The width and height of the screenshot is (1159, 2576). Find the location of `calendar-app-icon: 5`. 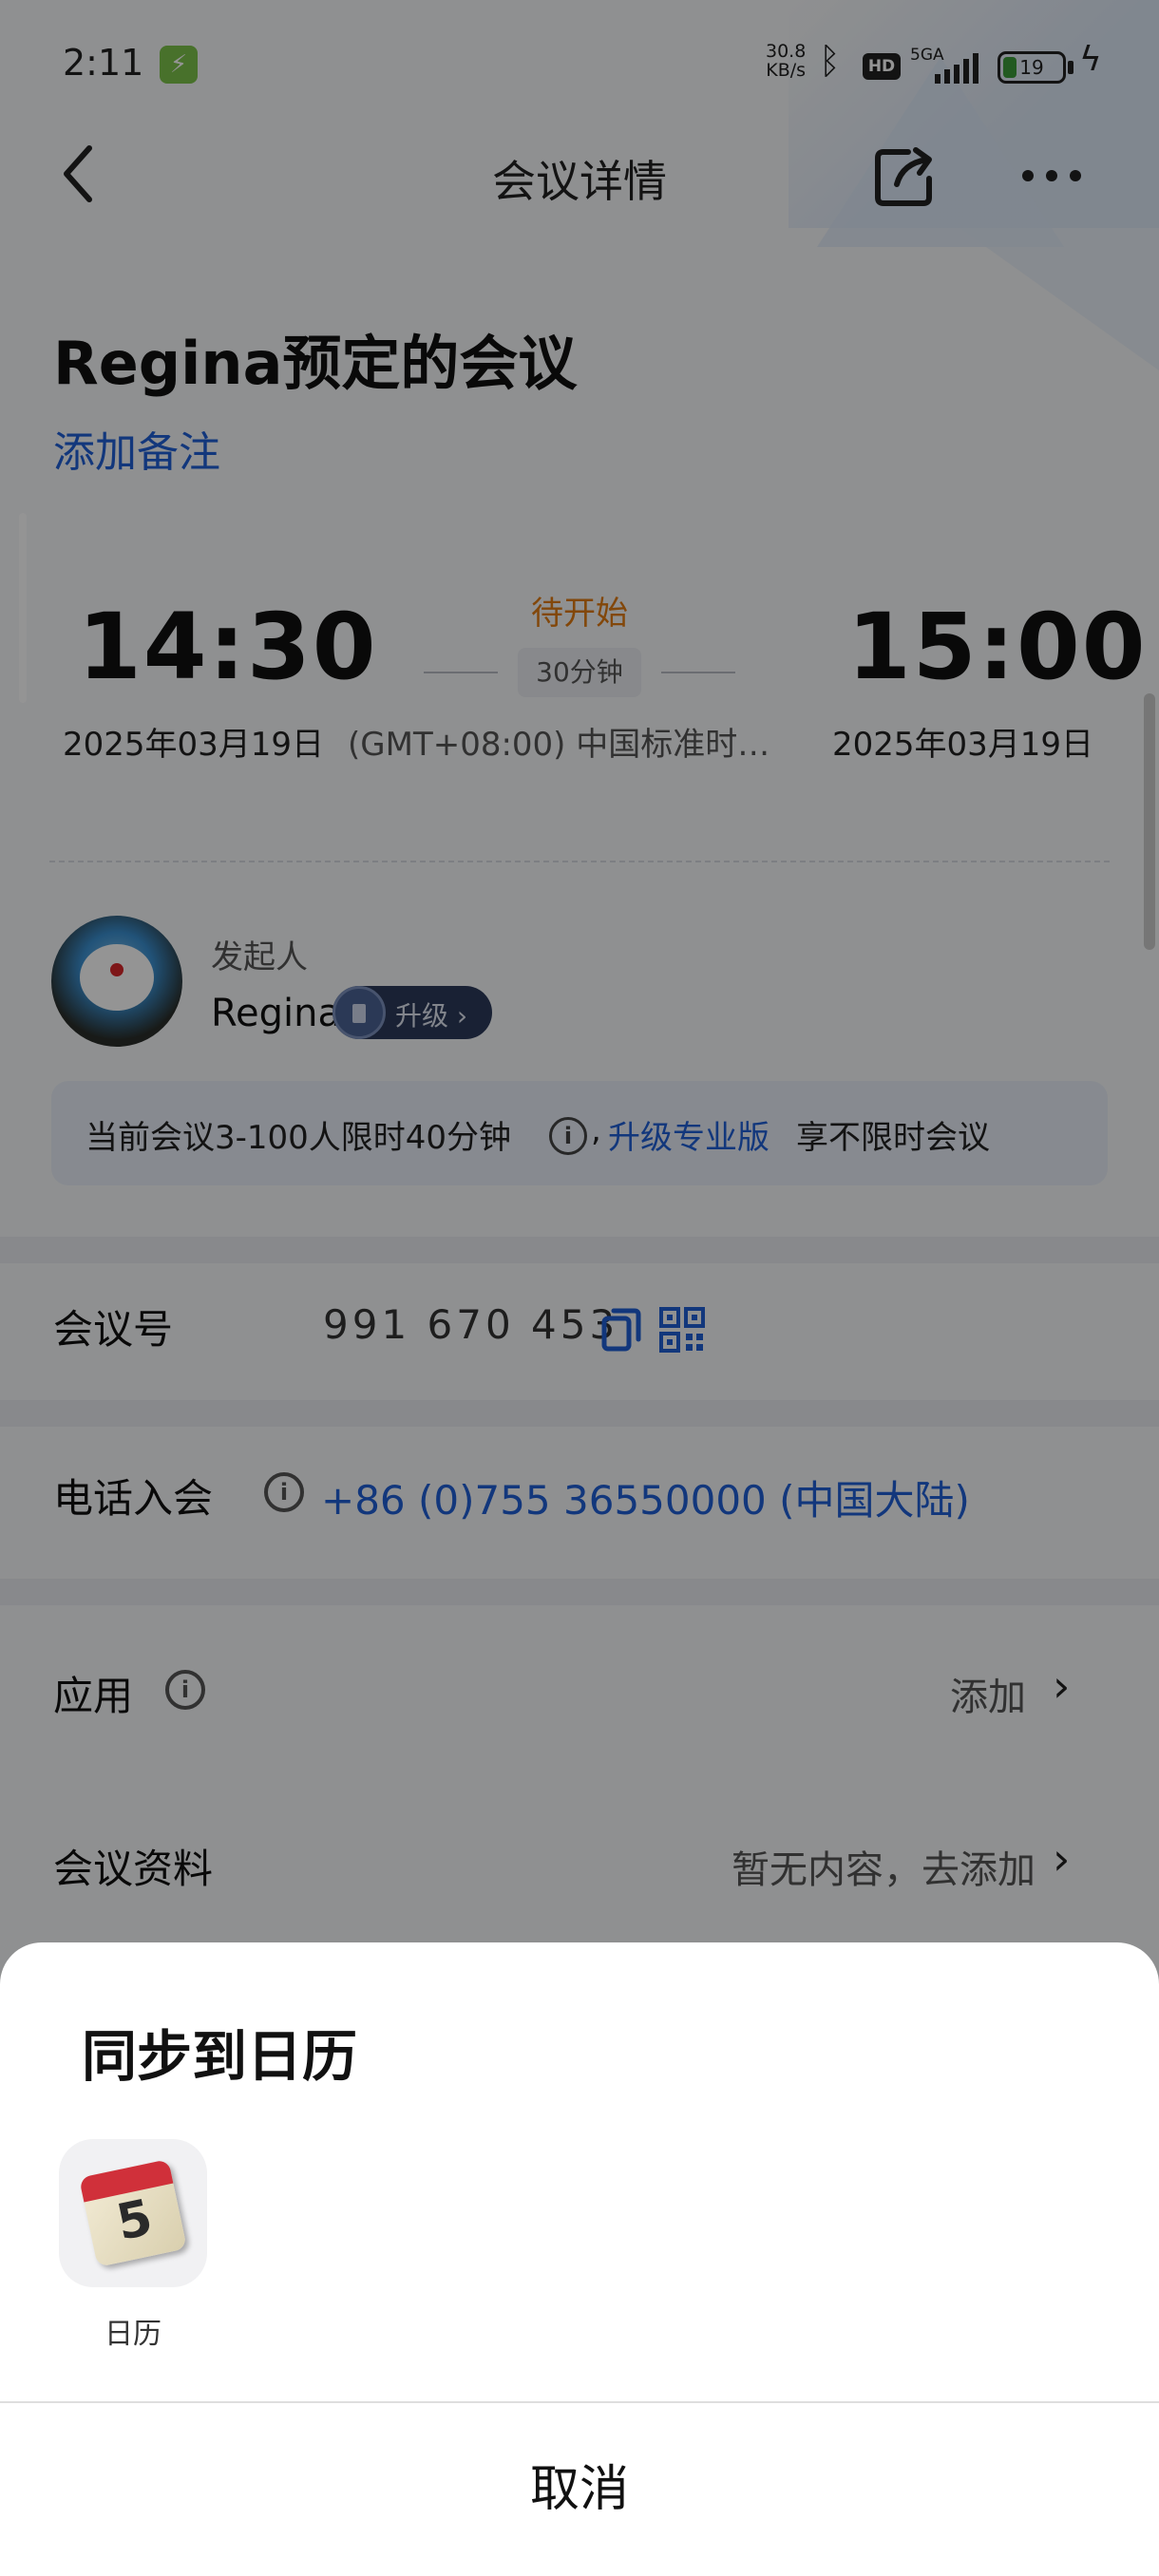

calendar-app-icon: 5 is located at coordinates (133, 2213).